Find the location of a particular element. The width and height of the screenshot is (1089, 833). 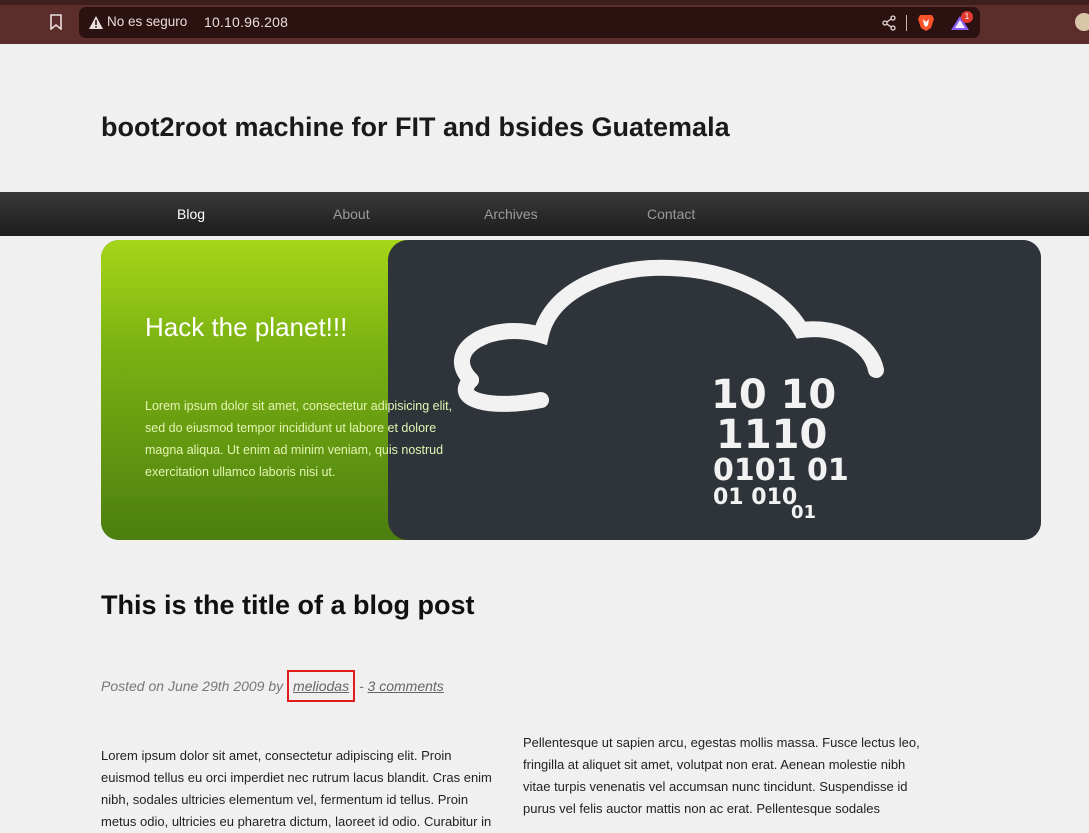

cloud-binary-icon: 10 10 1110 0101 01 01 010 01 is located at coordinates (669, 391).